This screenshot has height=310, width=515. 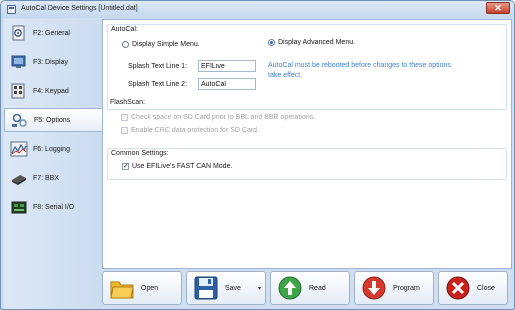 I want to click on save-button: Save ▾, so click(x=226, y=288).